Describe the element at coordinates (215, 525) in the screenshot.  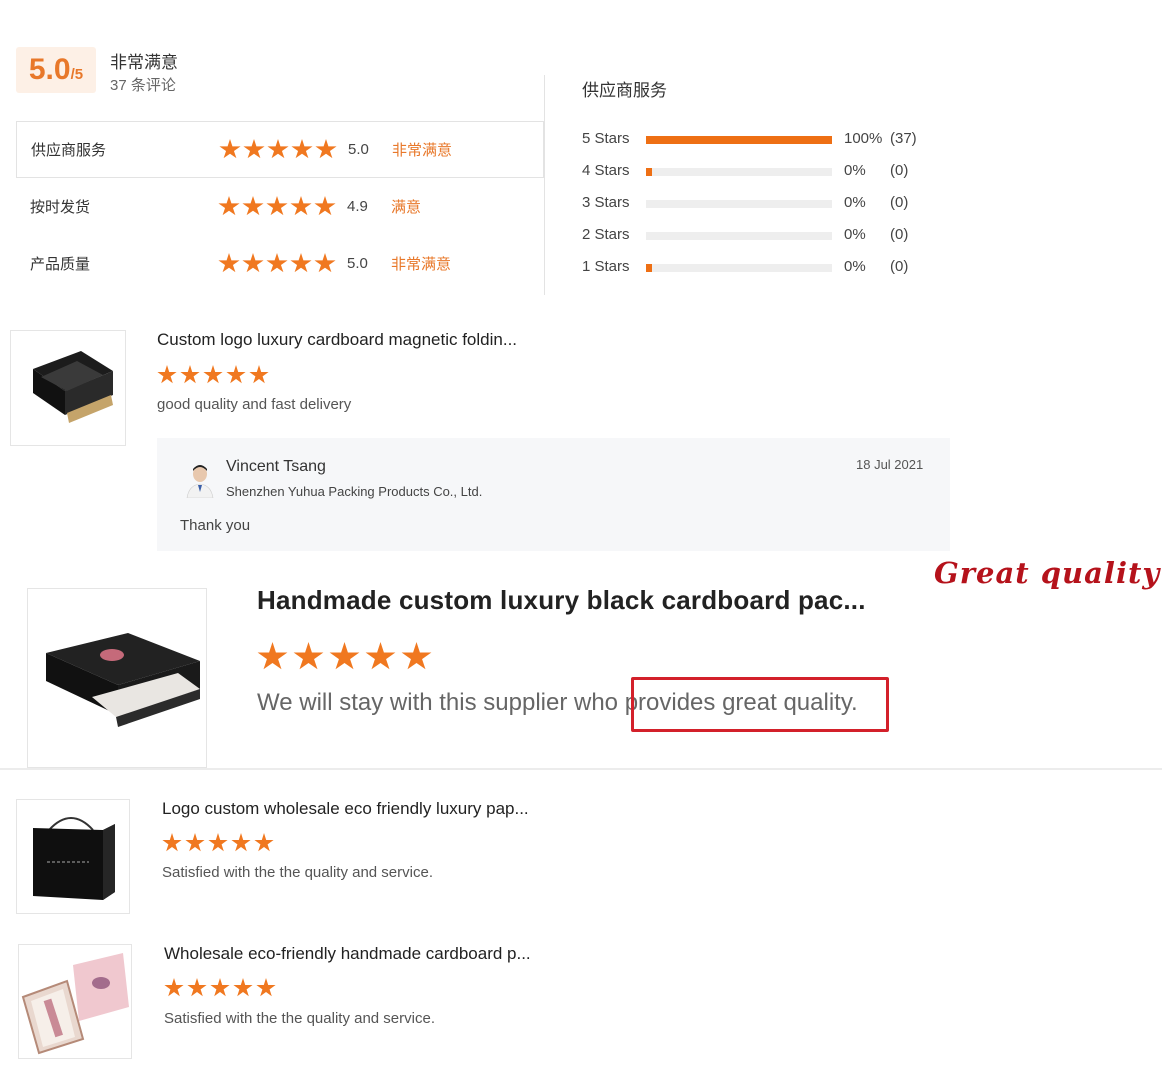
I see `reply-text: Thank you` at that location.